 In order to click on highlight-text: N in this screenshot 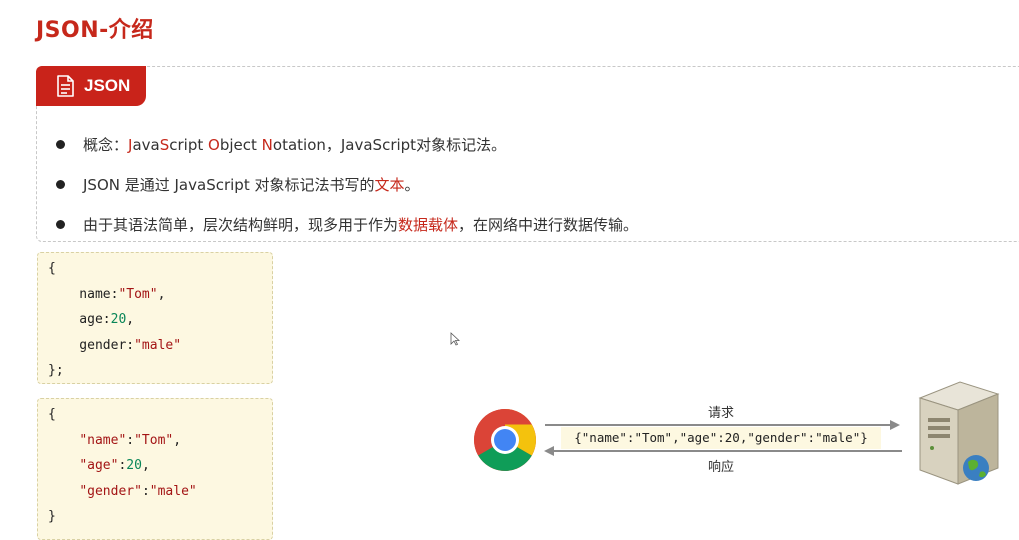, I will do `click(267, 145)`.